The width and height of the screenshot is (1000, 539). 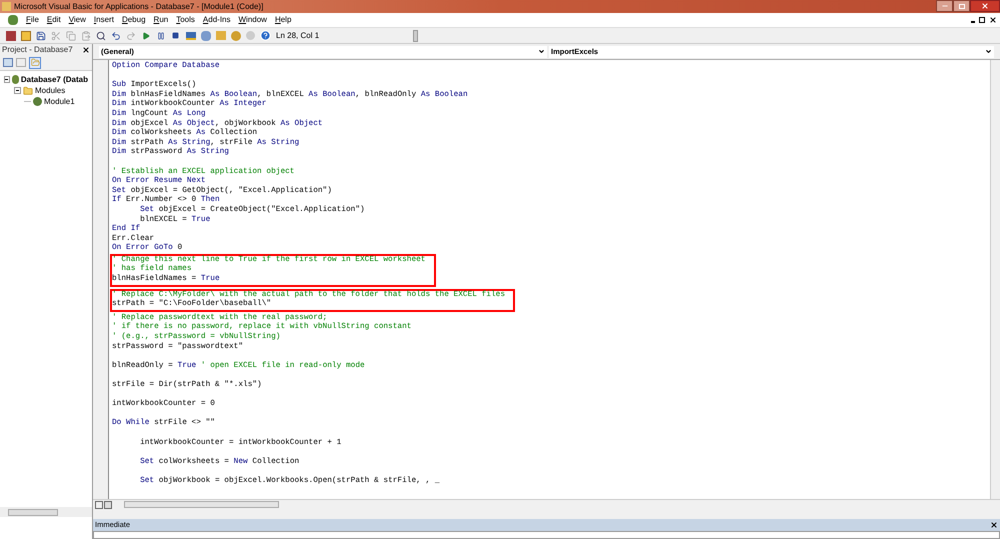 What do you see at coordinates (32, 20) in the screenshot?
I see `menu-item: File` at bounding box center [32, 20].